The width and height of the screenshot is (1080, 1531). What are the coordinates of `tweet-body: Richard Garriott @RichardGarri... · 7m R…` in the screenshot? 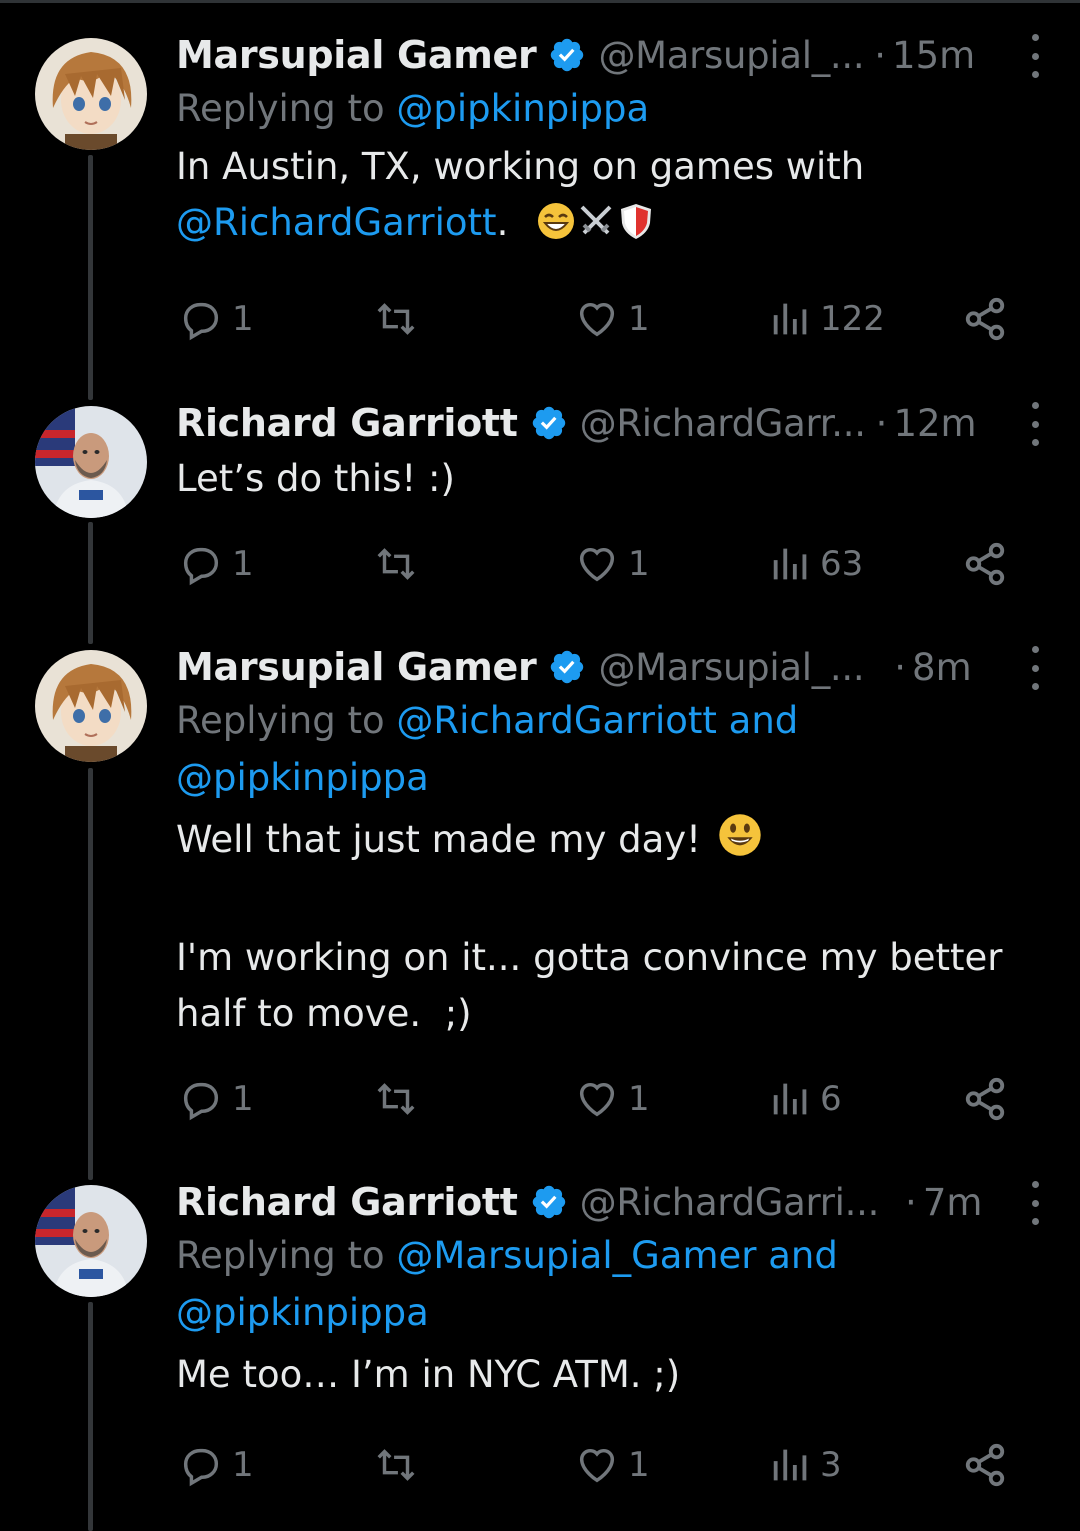 It's located at (613, 1290).